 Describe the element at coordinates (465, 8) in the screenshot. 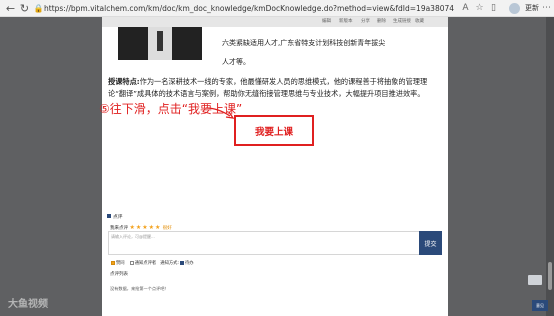

I see `read-aloud-icon: A` at that location.